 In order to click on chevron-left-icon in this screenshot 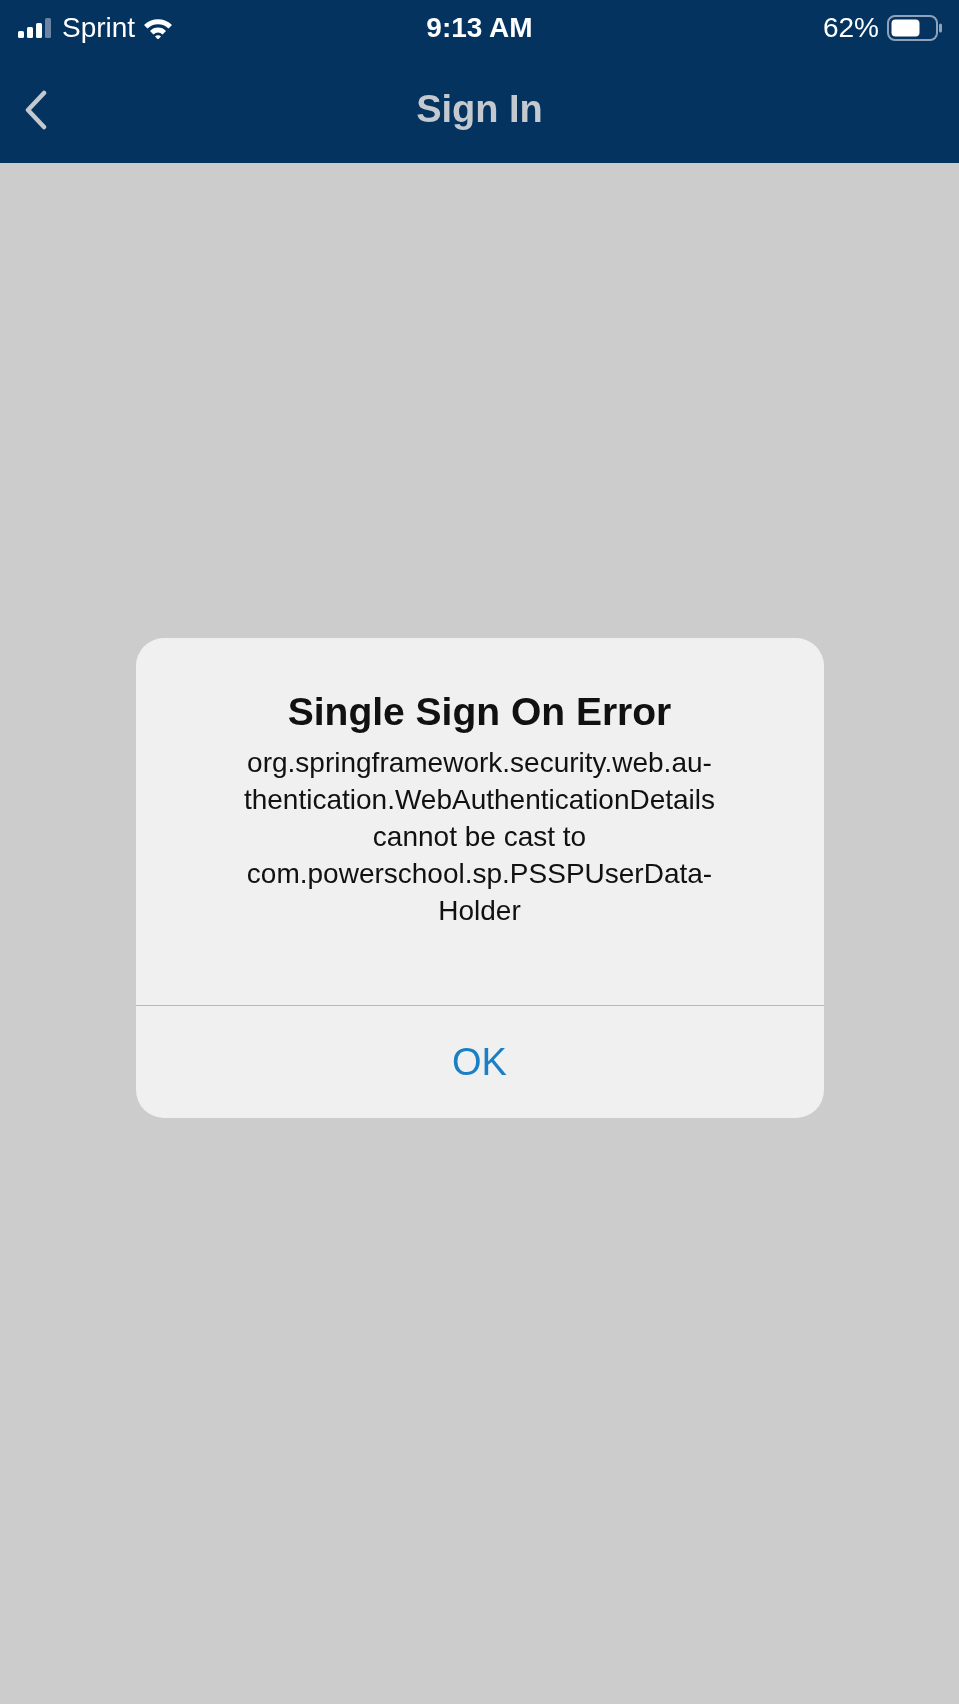, I will do `click(36, 109)`.